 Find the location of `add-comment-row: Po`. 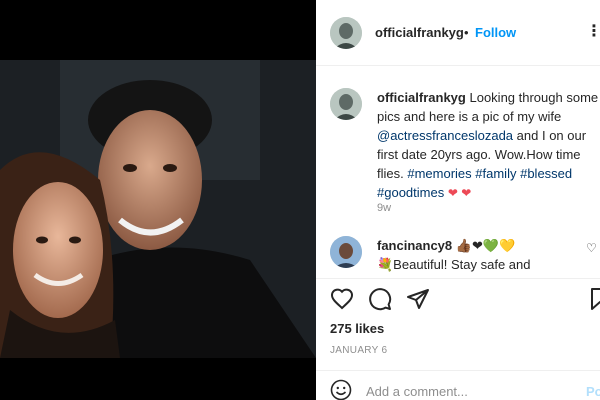

add-comment-row: Po is located at coordinates (458, 385).